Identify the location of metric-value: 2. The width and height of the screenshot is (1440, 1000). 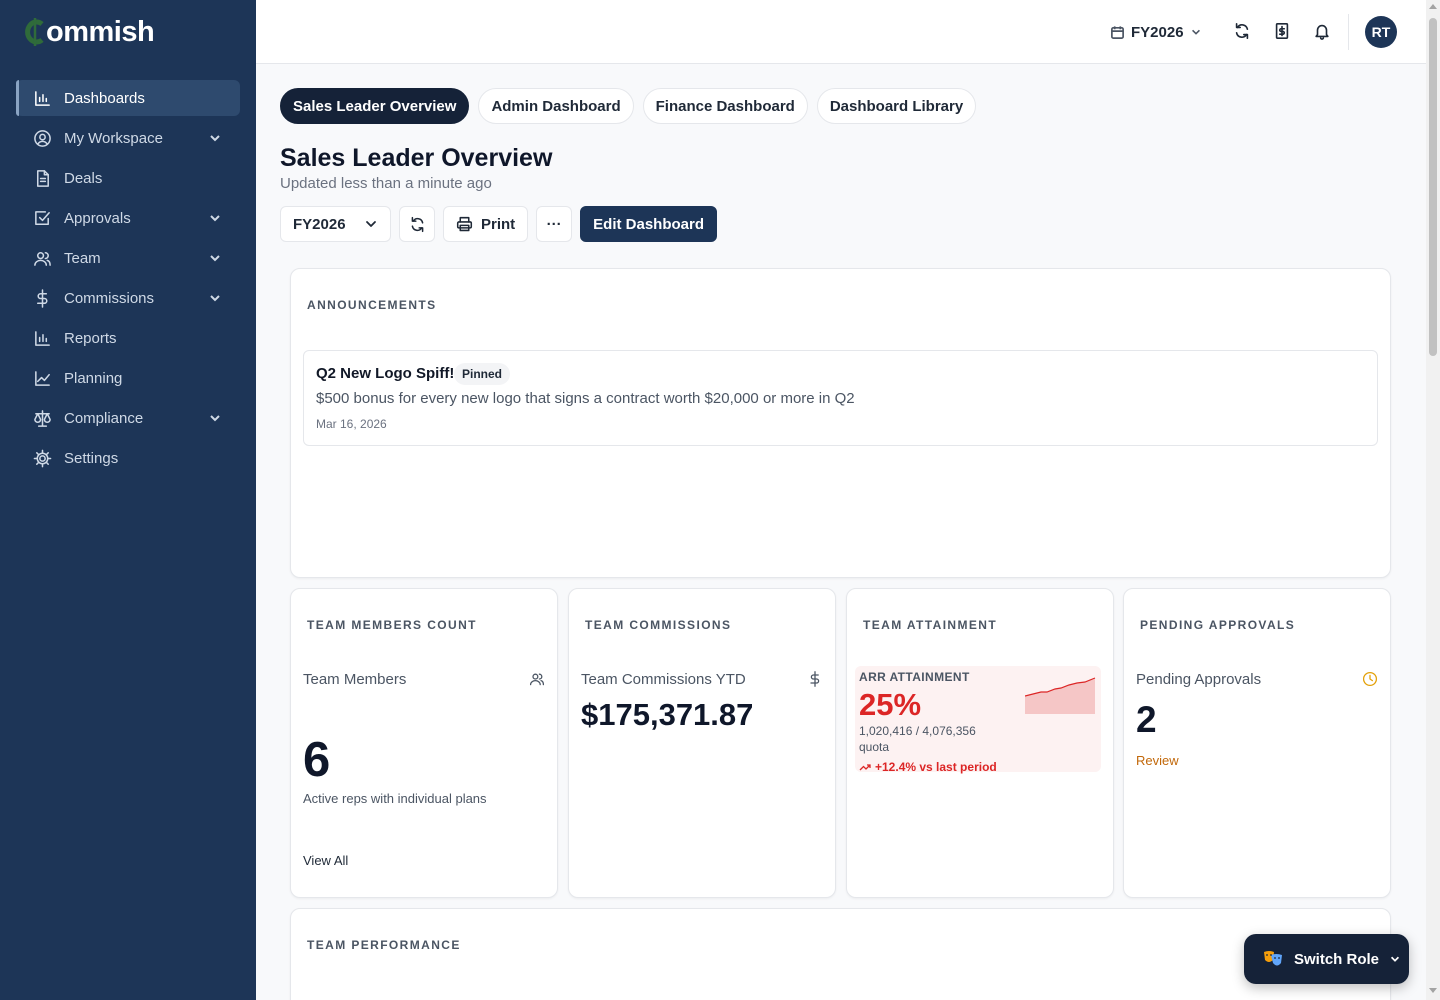
(1146, 719).